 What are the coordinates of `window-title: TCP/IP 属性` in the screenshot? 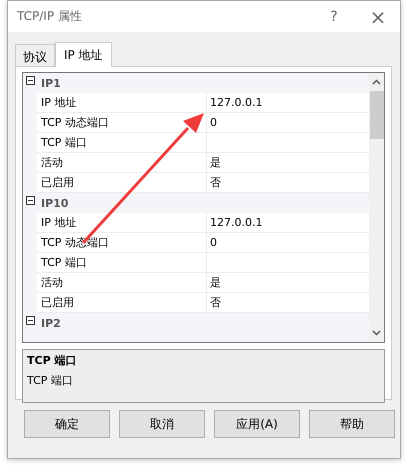 It's located at (50, 16).